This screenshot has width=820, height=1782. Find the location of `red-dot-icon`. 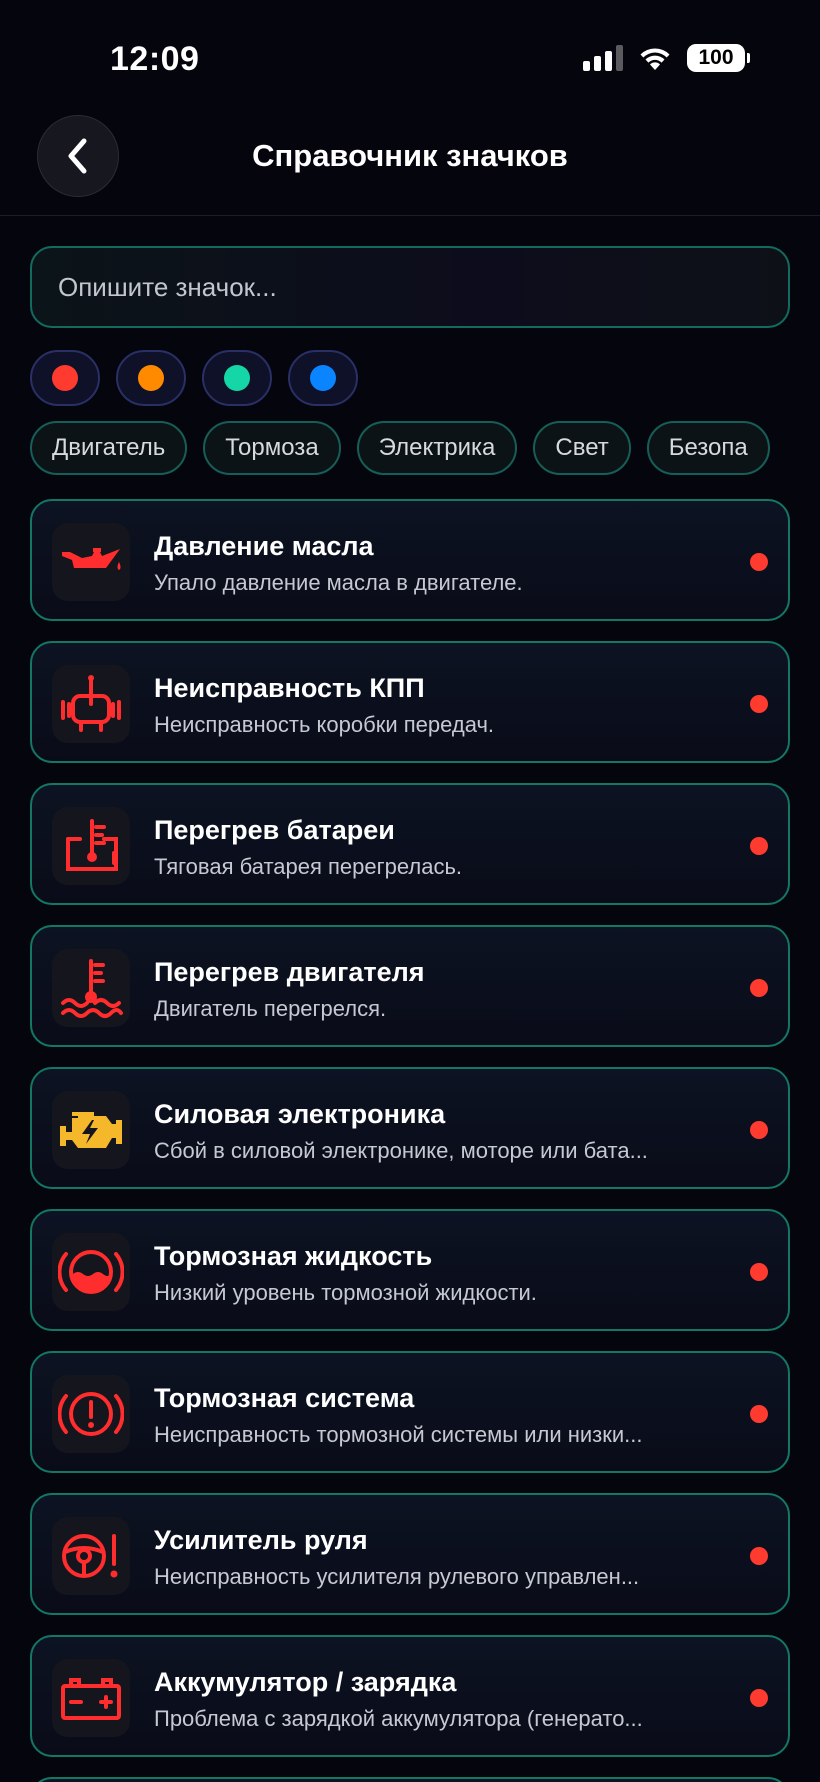

red-dot-icon is located at coordinates (65, 378).